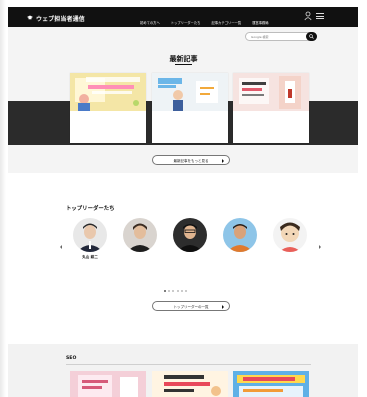 The height and width of the screenshot is (397, 367). I want to click on seo-title: SEO, so click(71, 358).